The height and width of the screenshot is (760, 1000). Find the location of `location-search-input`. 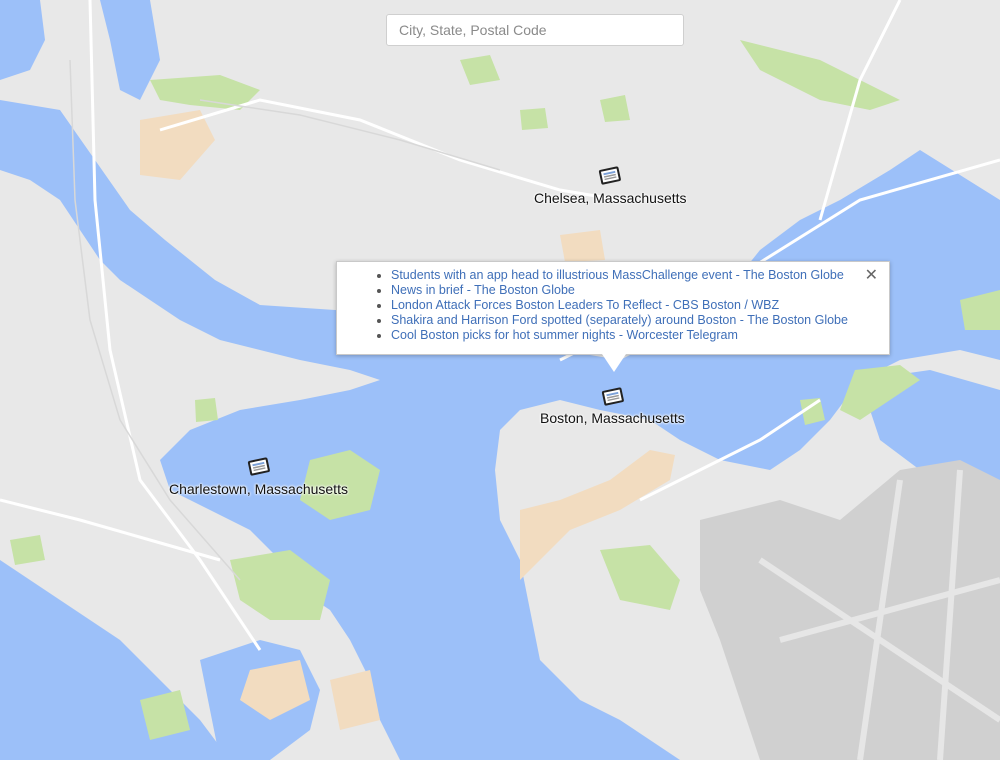

location-search-input is located at coordinates (535, 30).